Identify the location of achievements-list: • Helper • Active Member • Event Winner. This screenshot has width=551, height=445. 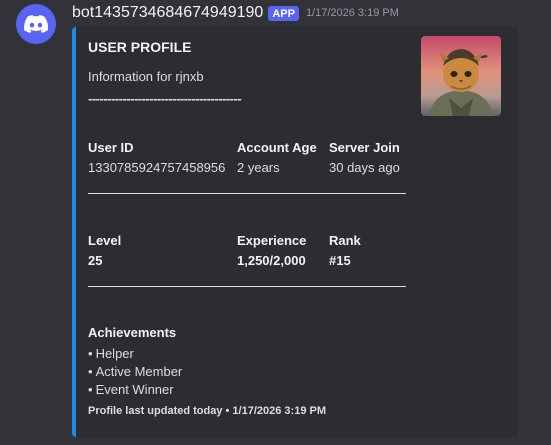
(135, 372).